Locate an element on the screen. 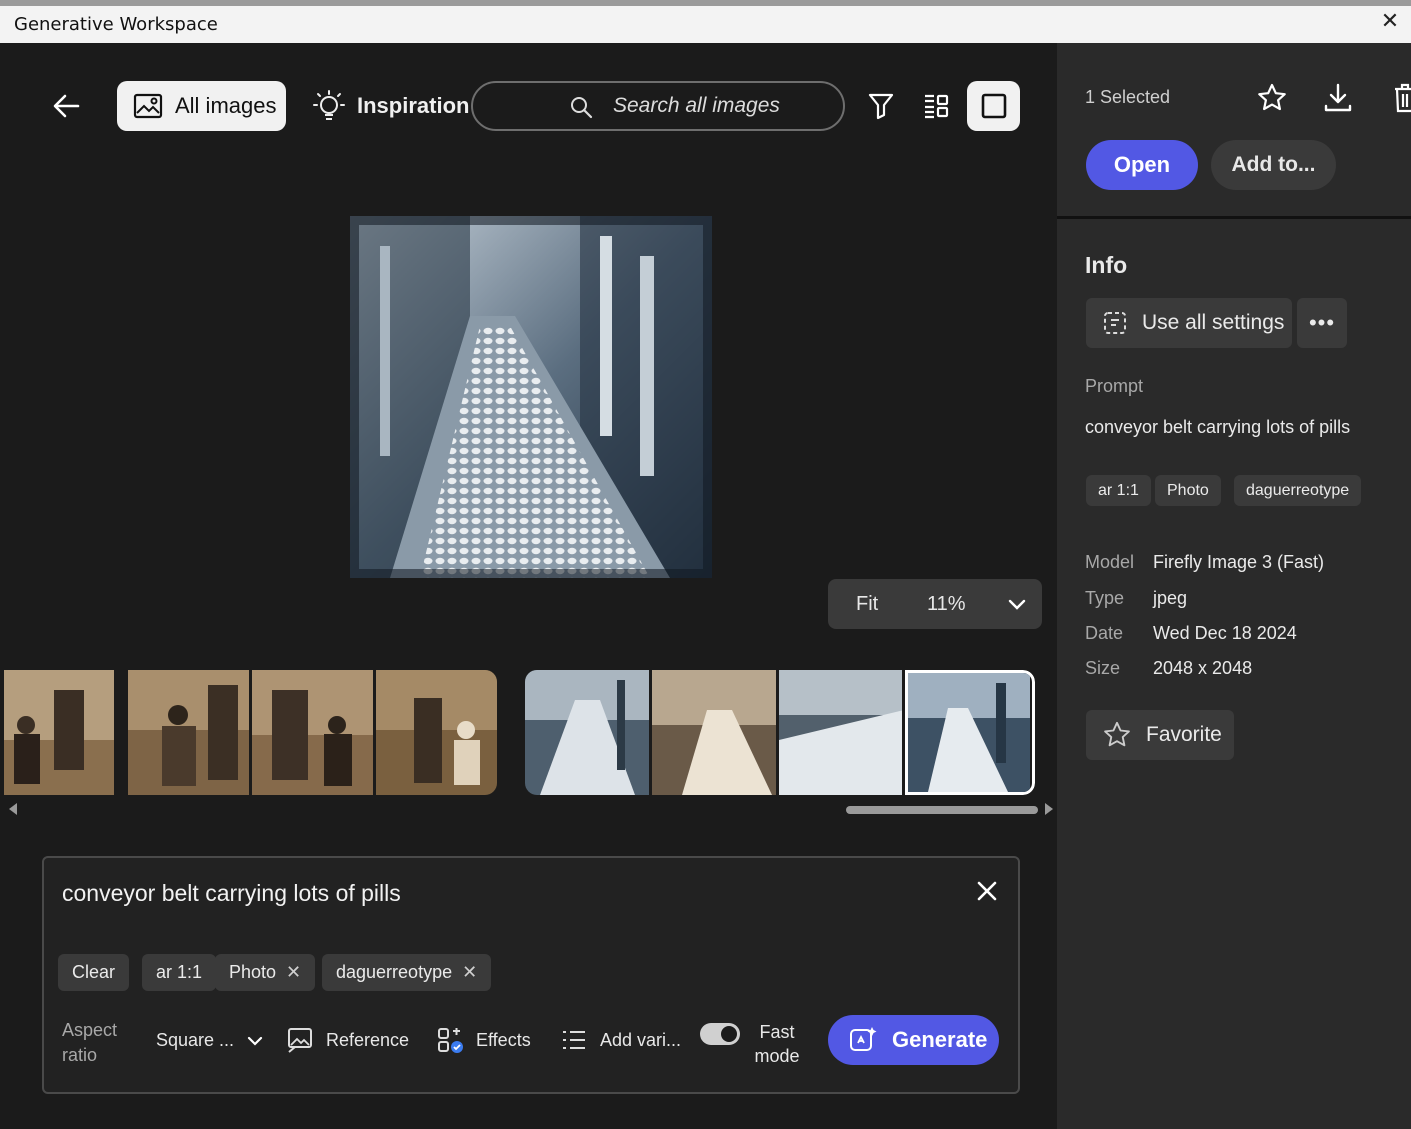 The width and height of the screenshot is (1411, 1129). effects-icon is located at coordinates (450, 1040).